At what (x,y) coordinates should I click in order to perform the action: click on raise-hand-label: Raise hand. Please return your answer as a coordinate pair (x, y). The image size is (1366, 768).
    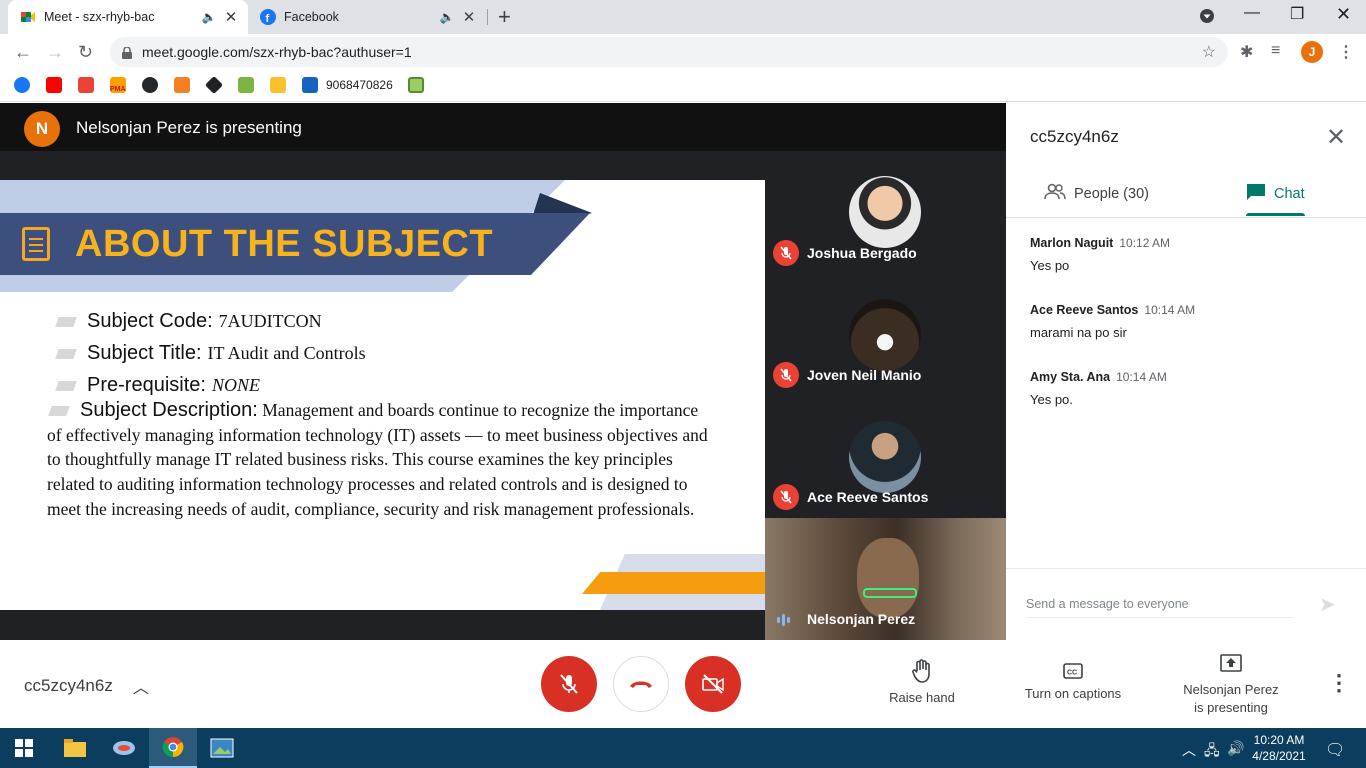
    Looking at the image, I should click on (922, 697).